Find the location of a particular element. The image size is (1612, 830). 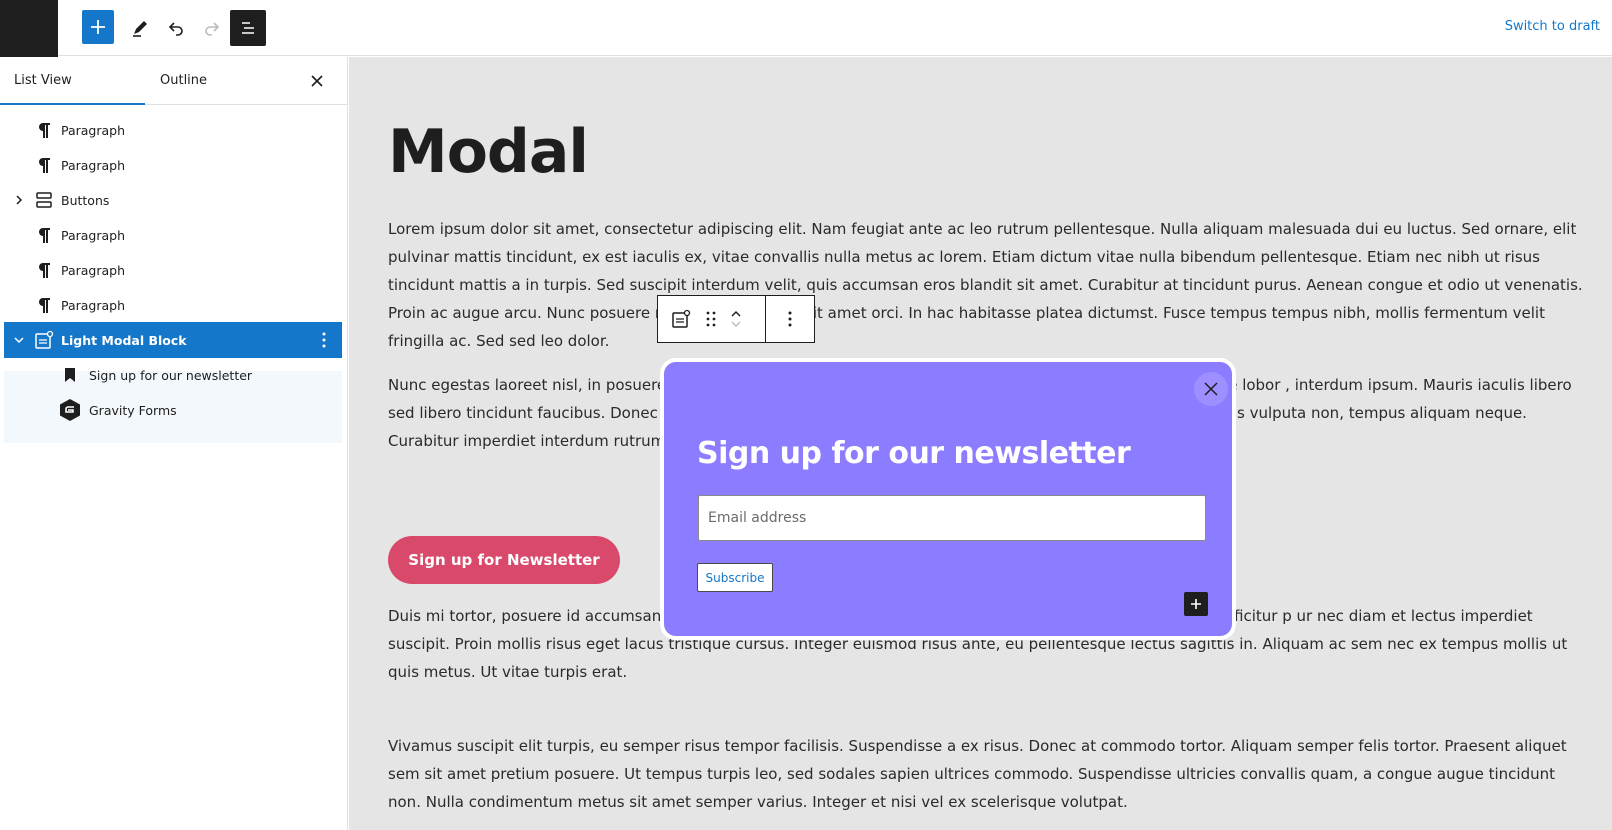

editor-top-toolbar: Switch to draft is located at coordinates (806, 28).